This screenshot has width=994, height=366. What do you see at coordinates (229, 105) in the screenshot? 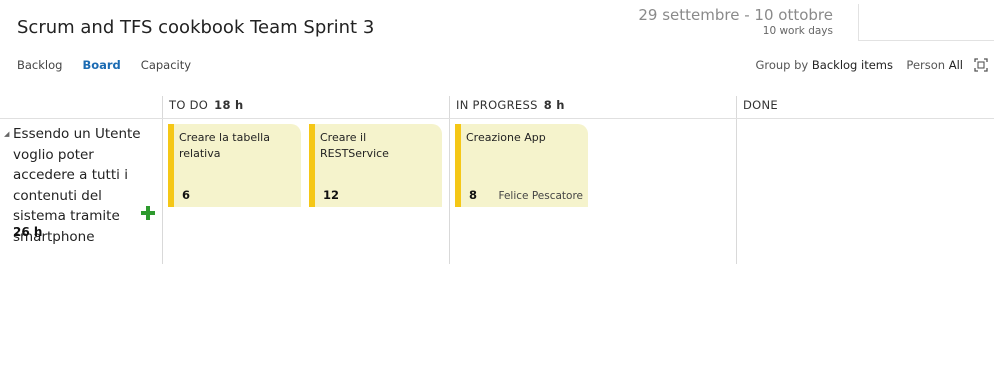
I see `column-hours: 18 h` at bounding box center [229, 105].